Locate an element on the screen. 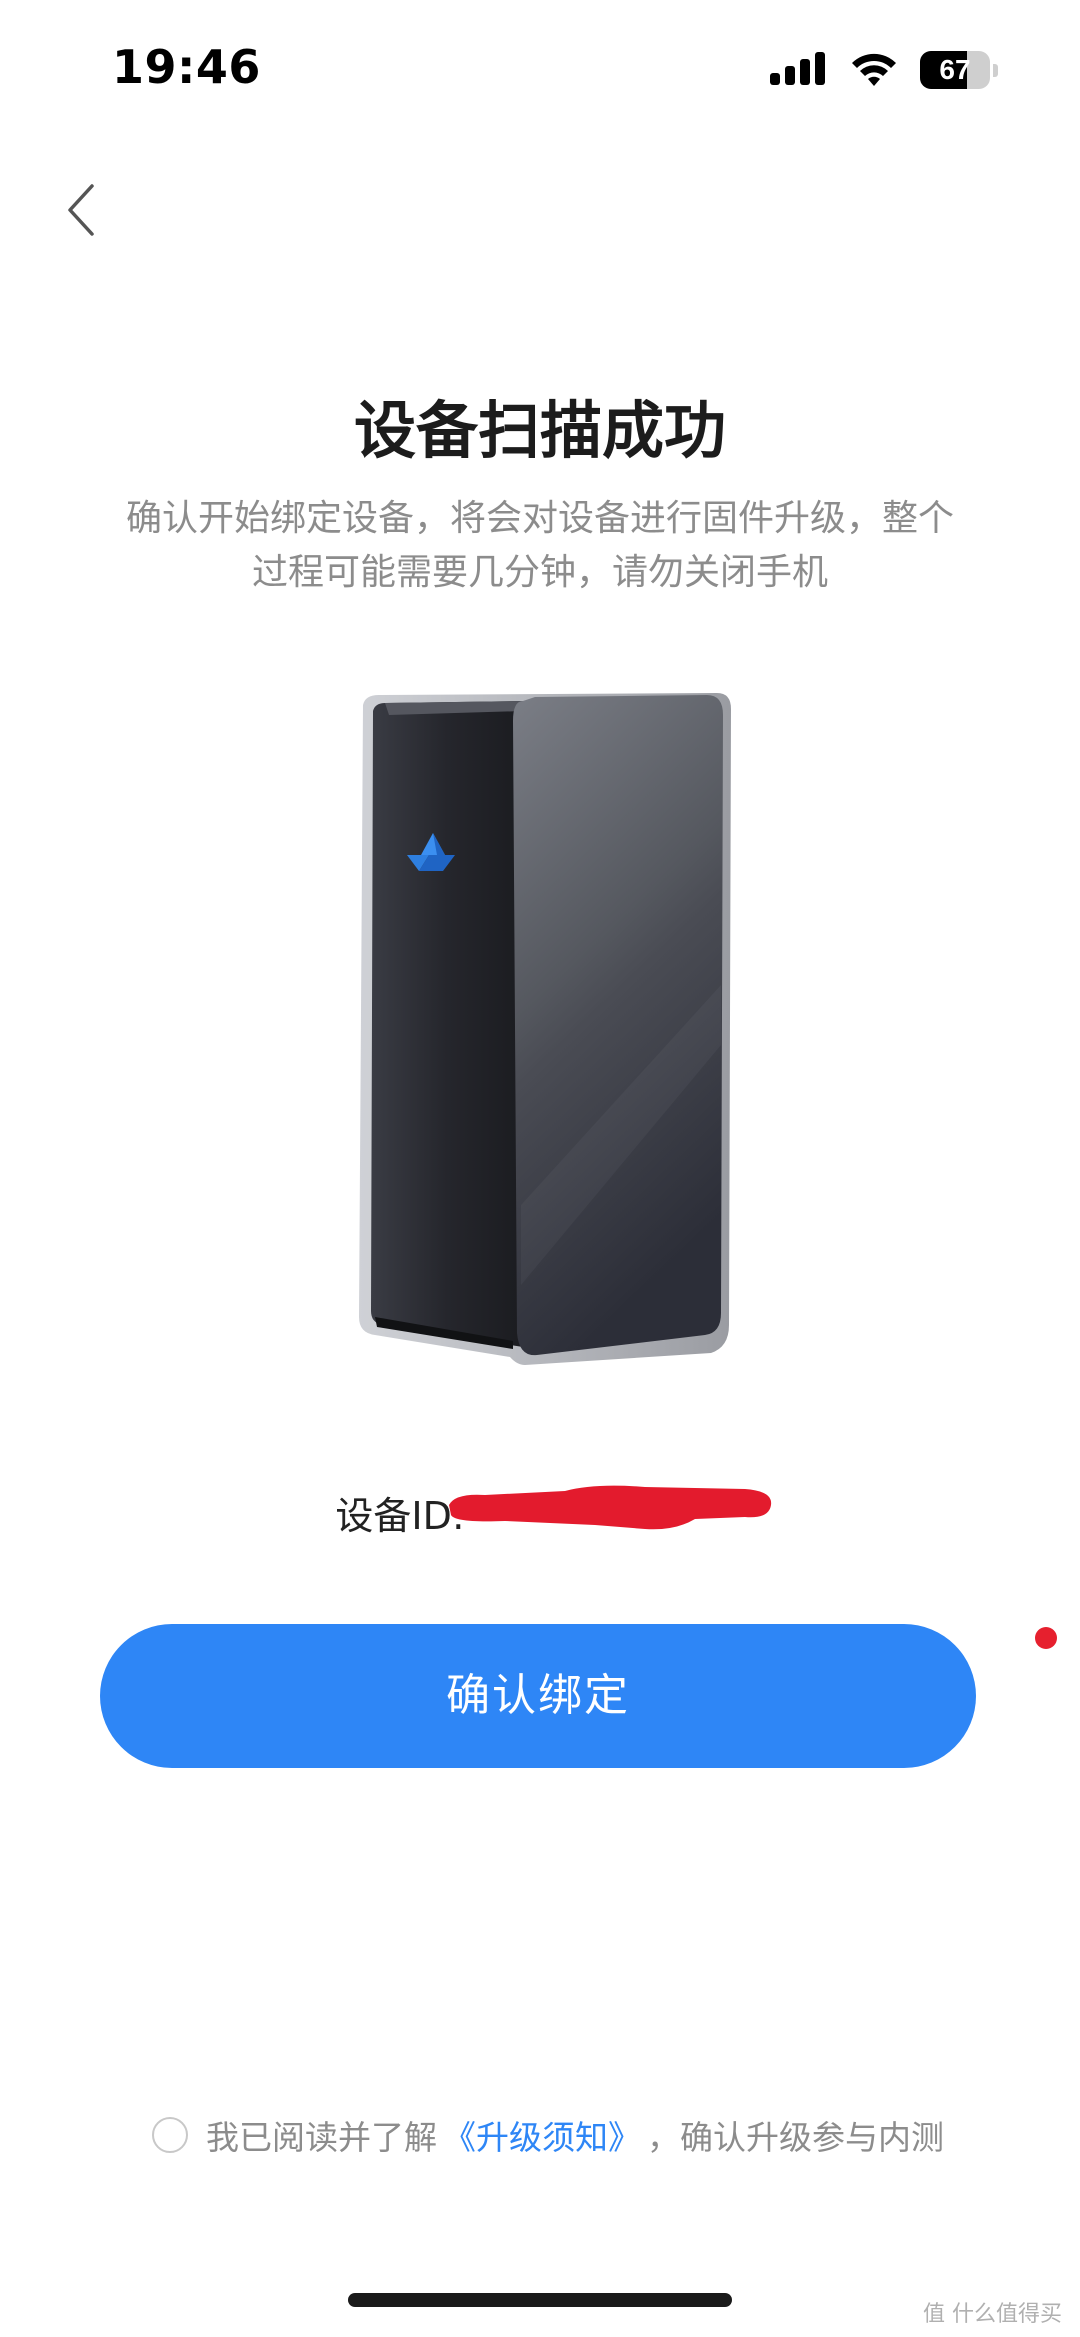 The height and width of the screenshot is (2337, 1080). battery-body: 67 is located at coordinates (955, 70).